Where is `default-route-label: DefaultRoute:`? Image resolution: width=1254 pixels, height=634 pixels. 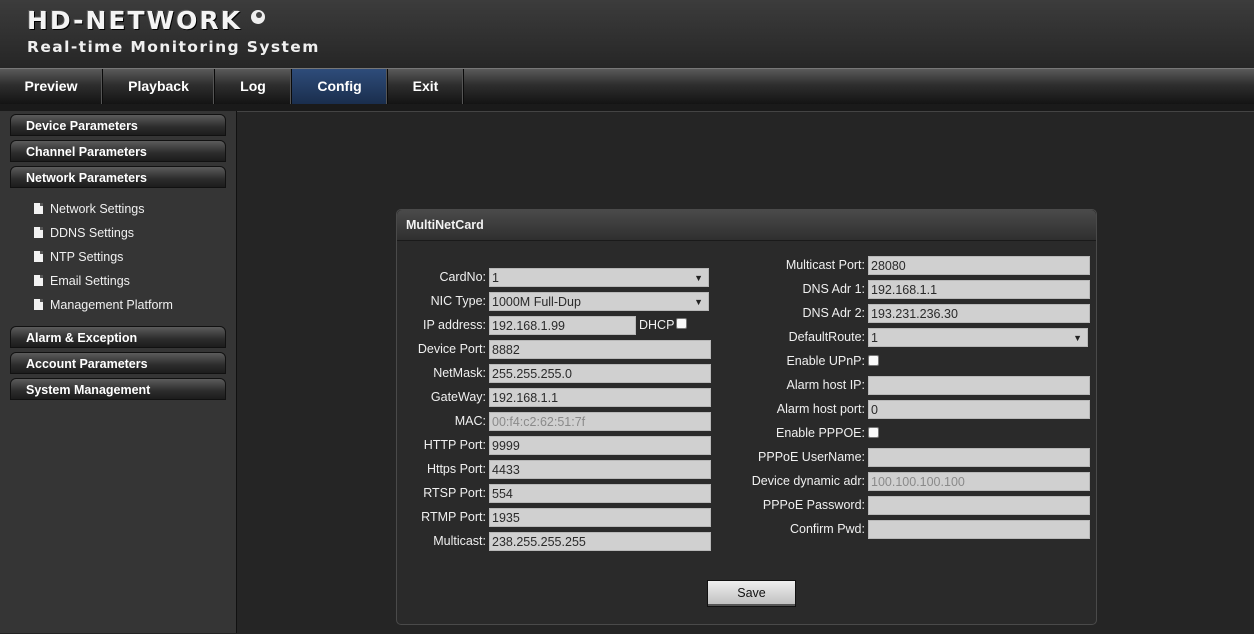
default-route-label: DefaultRoute: is located at coordinates (826, 337).